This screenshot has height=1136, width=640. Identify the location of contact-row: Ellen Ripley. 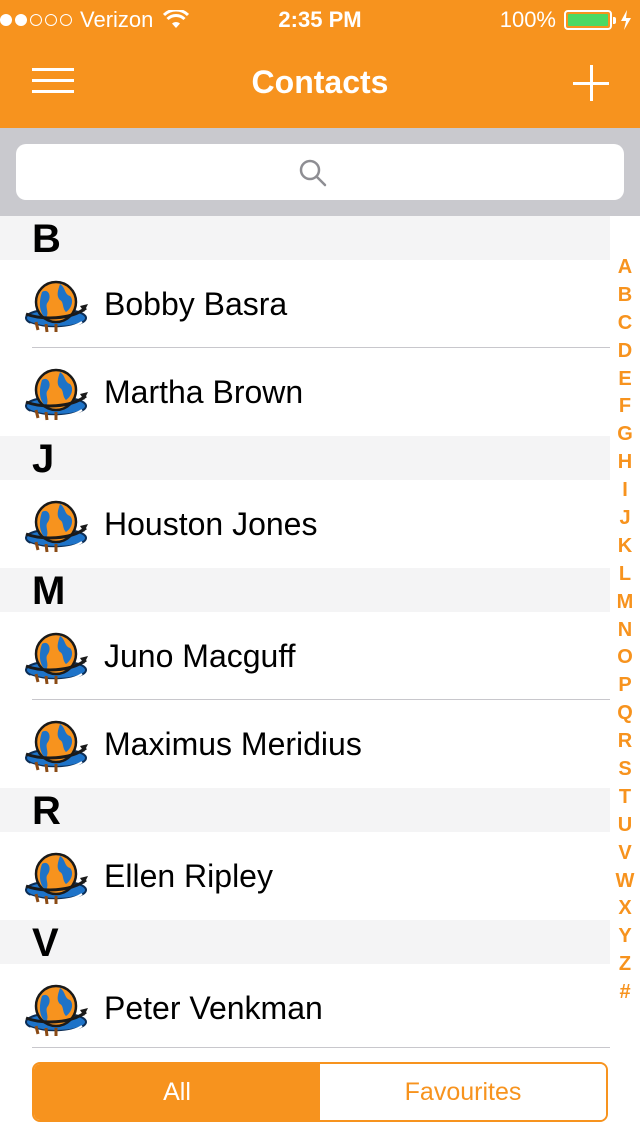
(305, 876).